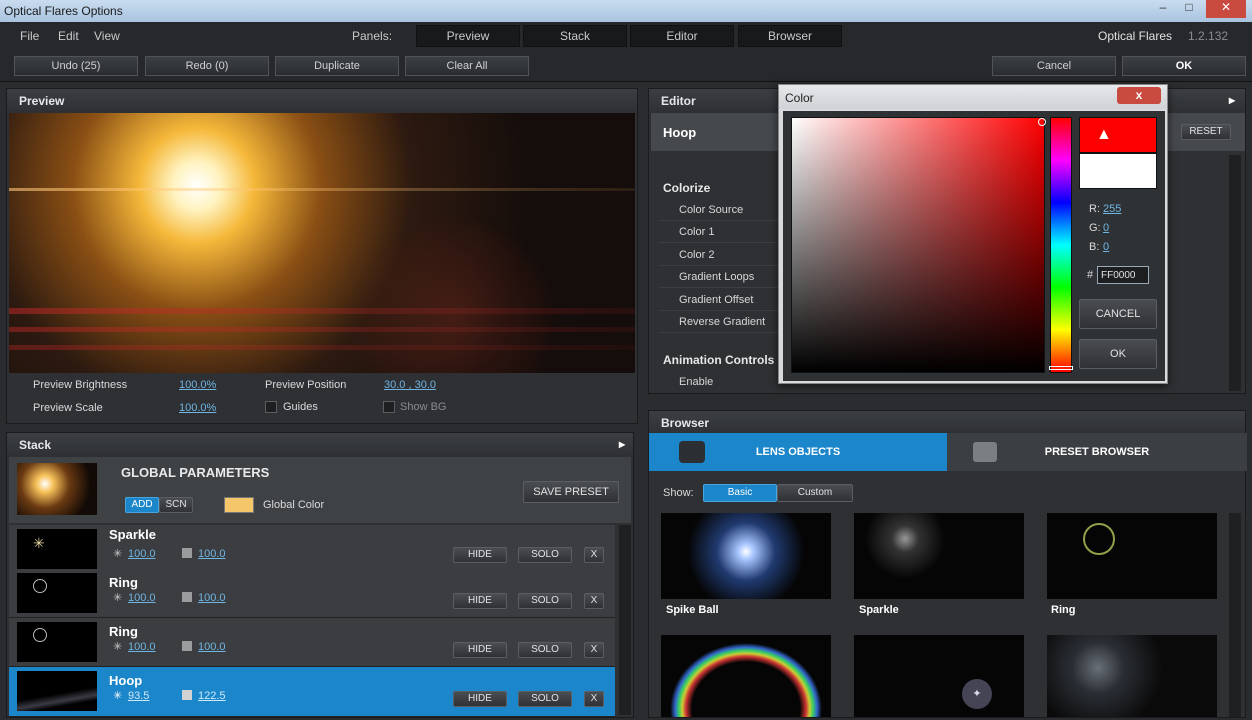 This screenshot has width=1252, height=720. I want to click on show-label: Show:, so click(678, 493).